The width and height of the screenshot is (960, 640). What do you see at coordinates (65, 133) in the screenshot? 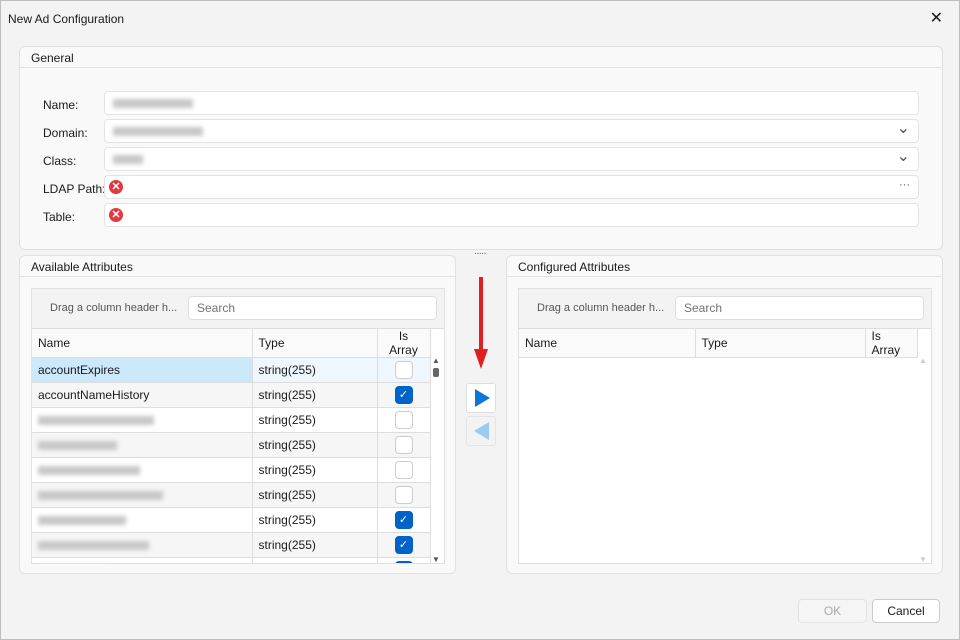
I see `field-label: Domain:` at bounding box center [65, 133].